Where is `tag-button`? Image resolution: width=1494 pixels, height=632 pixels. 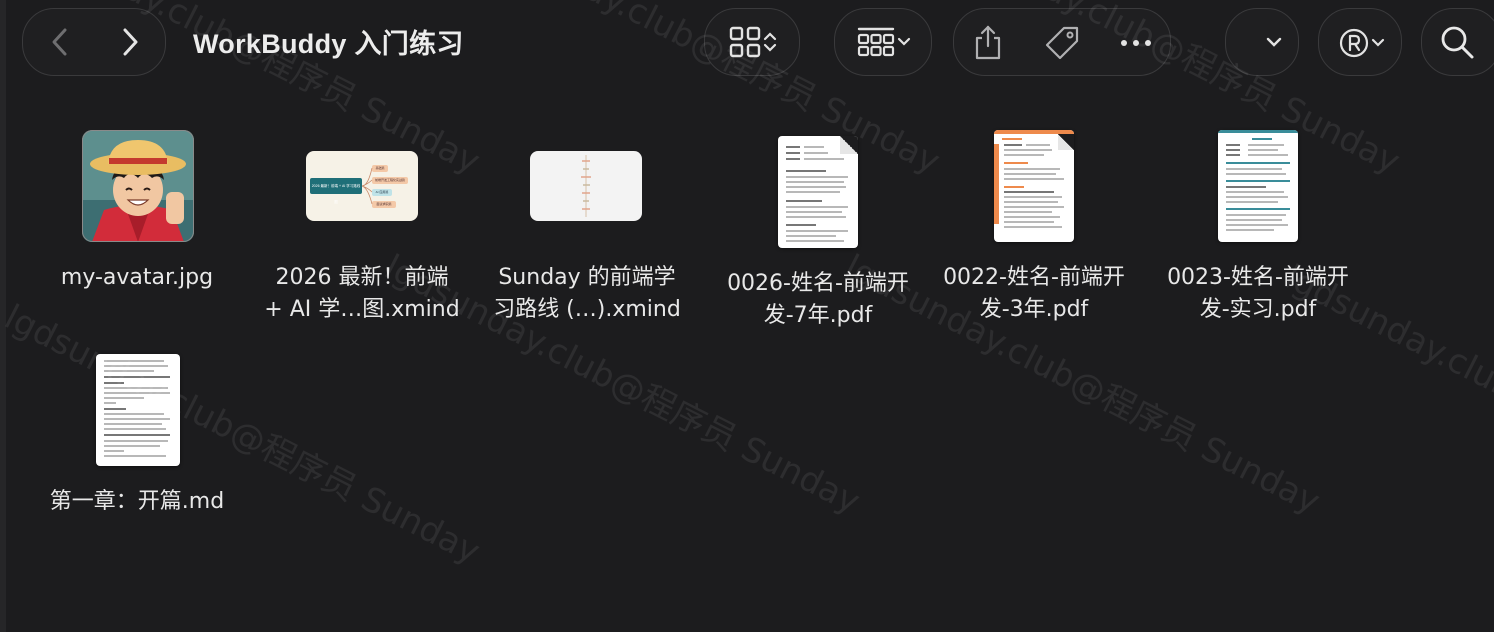
tag-button is located at coordinates (1062, 43).